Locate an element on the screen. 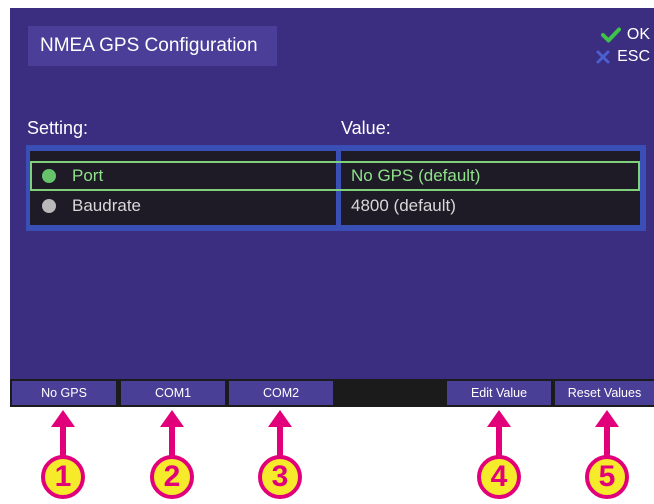 The width and height of the screenshot is (654, 504). callout-3: 3 is located at coordinates (280, 456).